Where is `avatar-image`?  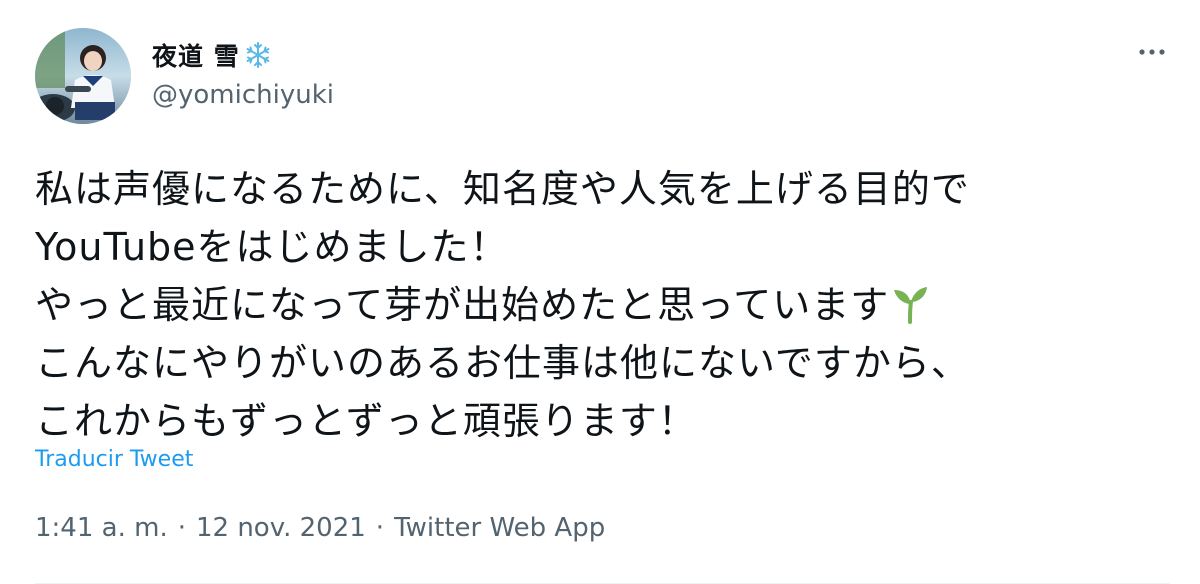 avatar-image is located at coordinates (83, 76).